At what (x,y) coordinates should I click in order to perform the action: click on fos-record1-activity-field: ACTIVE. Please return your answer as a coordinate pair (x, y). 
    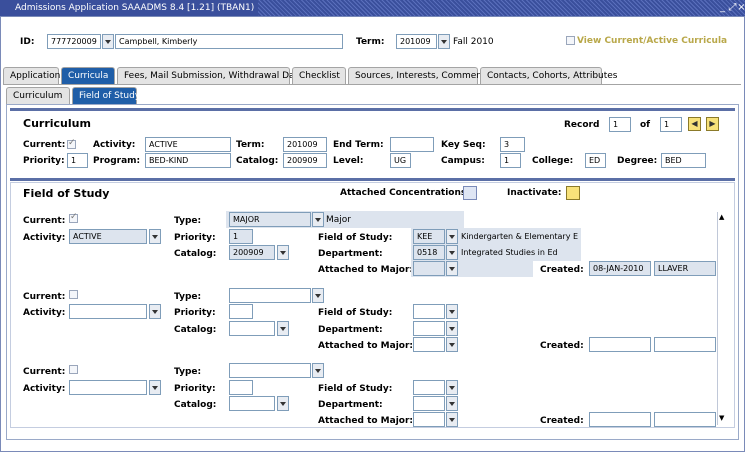
    Looking at the image, I should click on (108, 236).